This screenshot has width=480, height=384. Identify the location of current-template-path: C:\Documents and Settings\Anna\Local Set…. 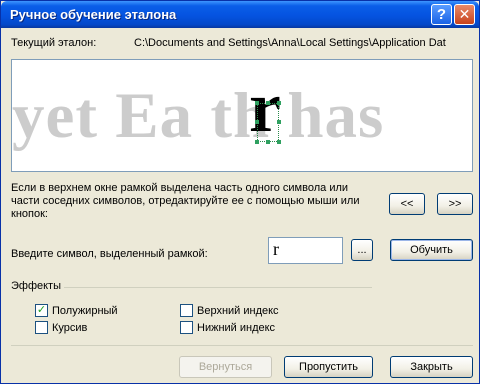
(290, 43).